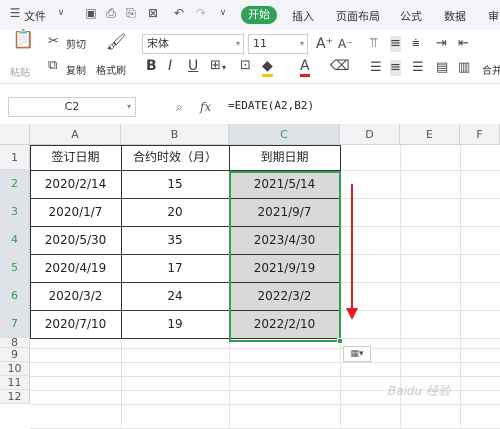 This screenshot has height=429, width=500. What do you see at coordinates (352, 314) in the screenshot?
I see `red-arrow-head` at bounding box center [352, 314].